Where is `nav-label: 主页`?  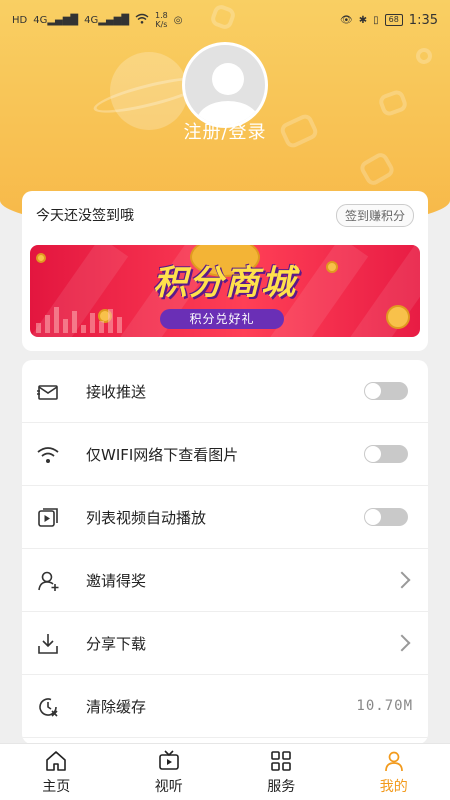 nav-label: 主页 is located at coordinates (56, 787).